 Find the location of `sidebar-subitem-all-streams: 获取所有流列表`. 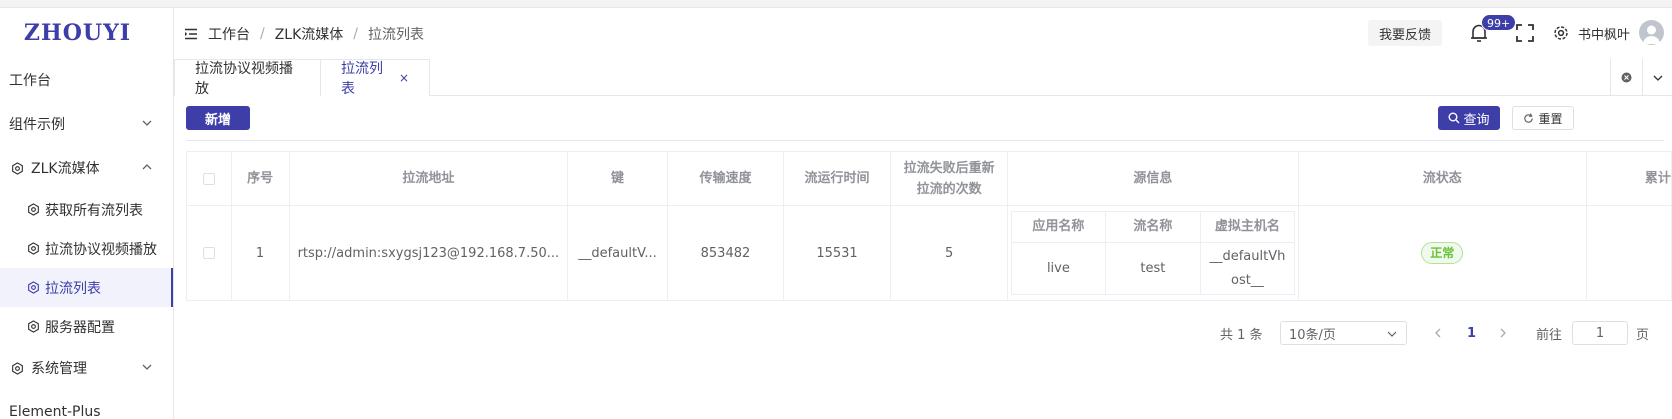

sidebar-subitem-all-streams: 获取所有流列表 is located at coordinates (86, 209).